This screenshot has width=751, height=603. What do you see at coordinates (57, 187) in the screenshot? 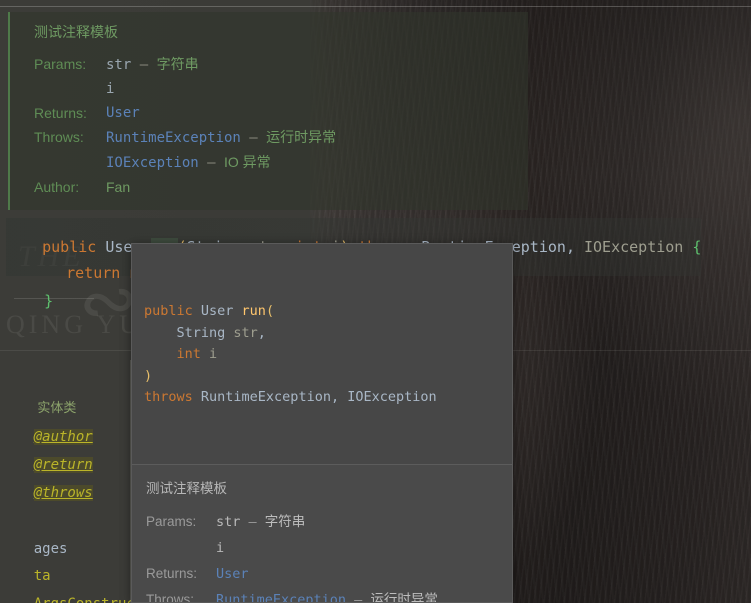
I see `doc-field-label: Author:` at bounding box center [57, 187].